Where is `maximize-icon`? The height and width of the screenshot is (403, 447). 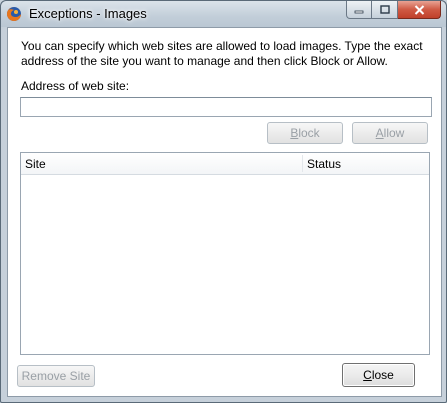 maximize-icon is located at coordinates (384, 9).